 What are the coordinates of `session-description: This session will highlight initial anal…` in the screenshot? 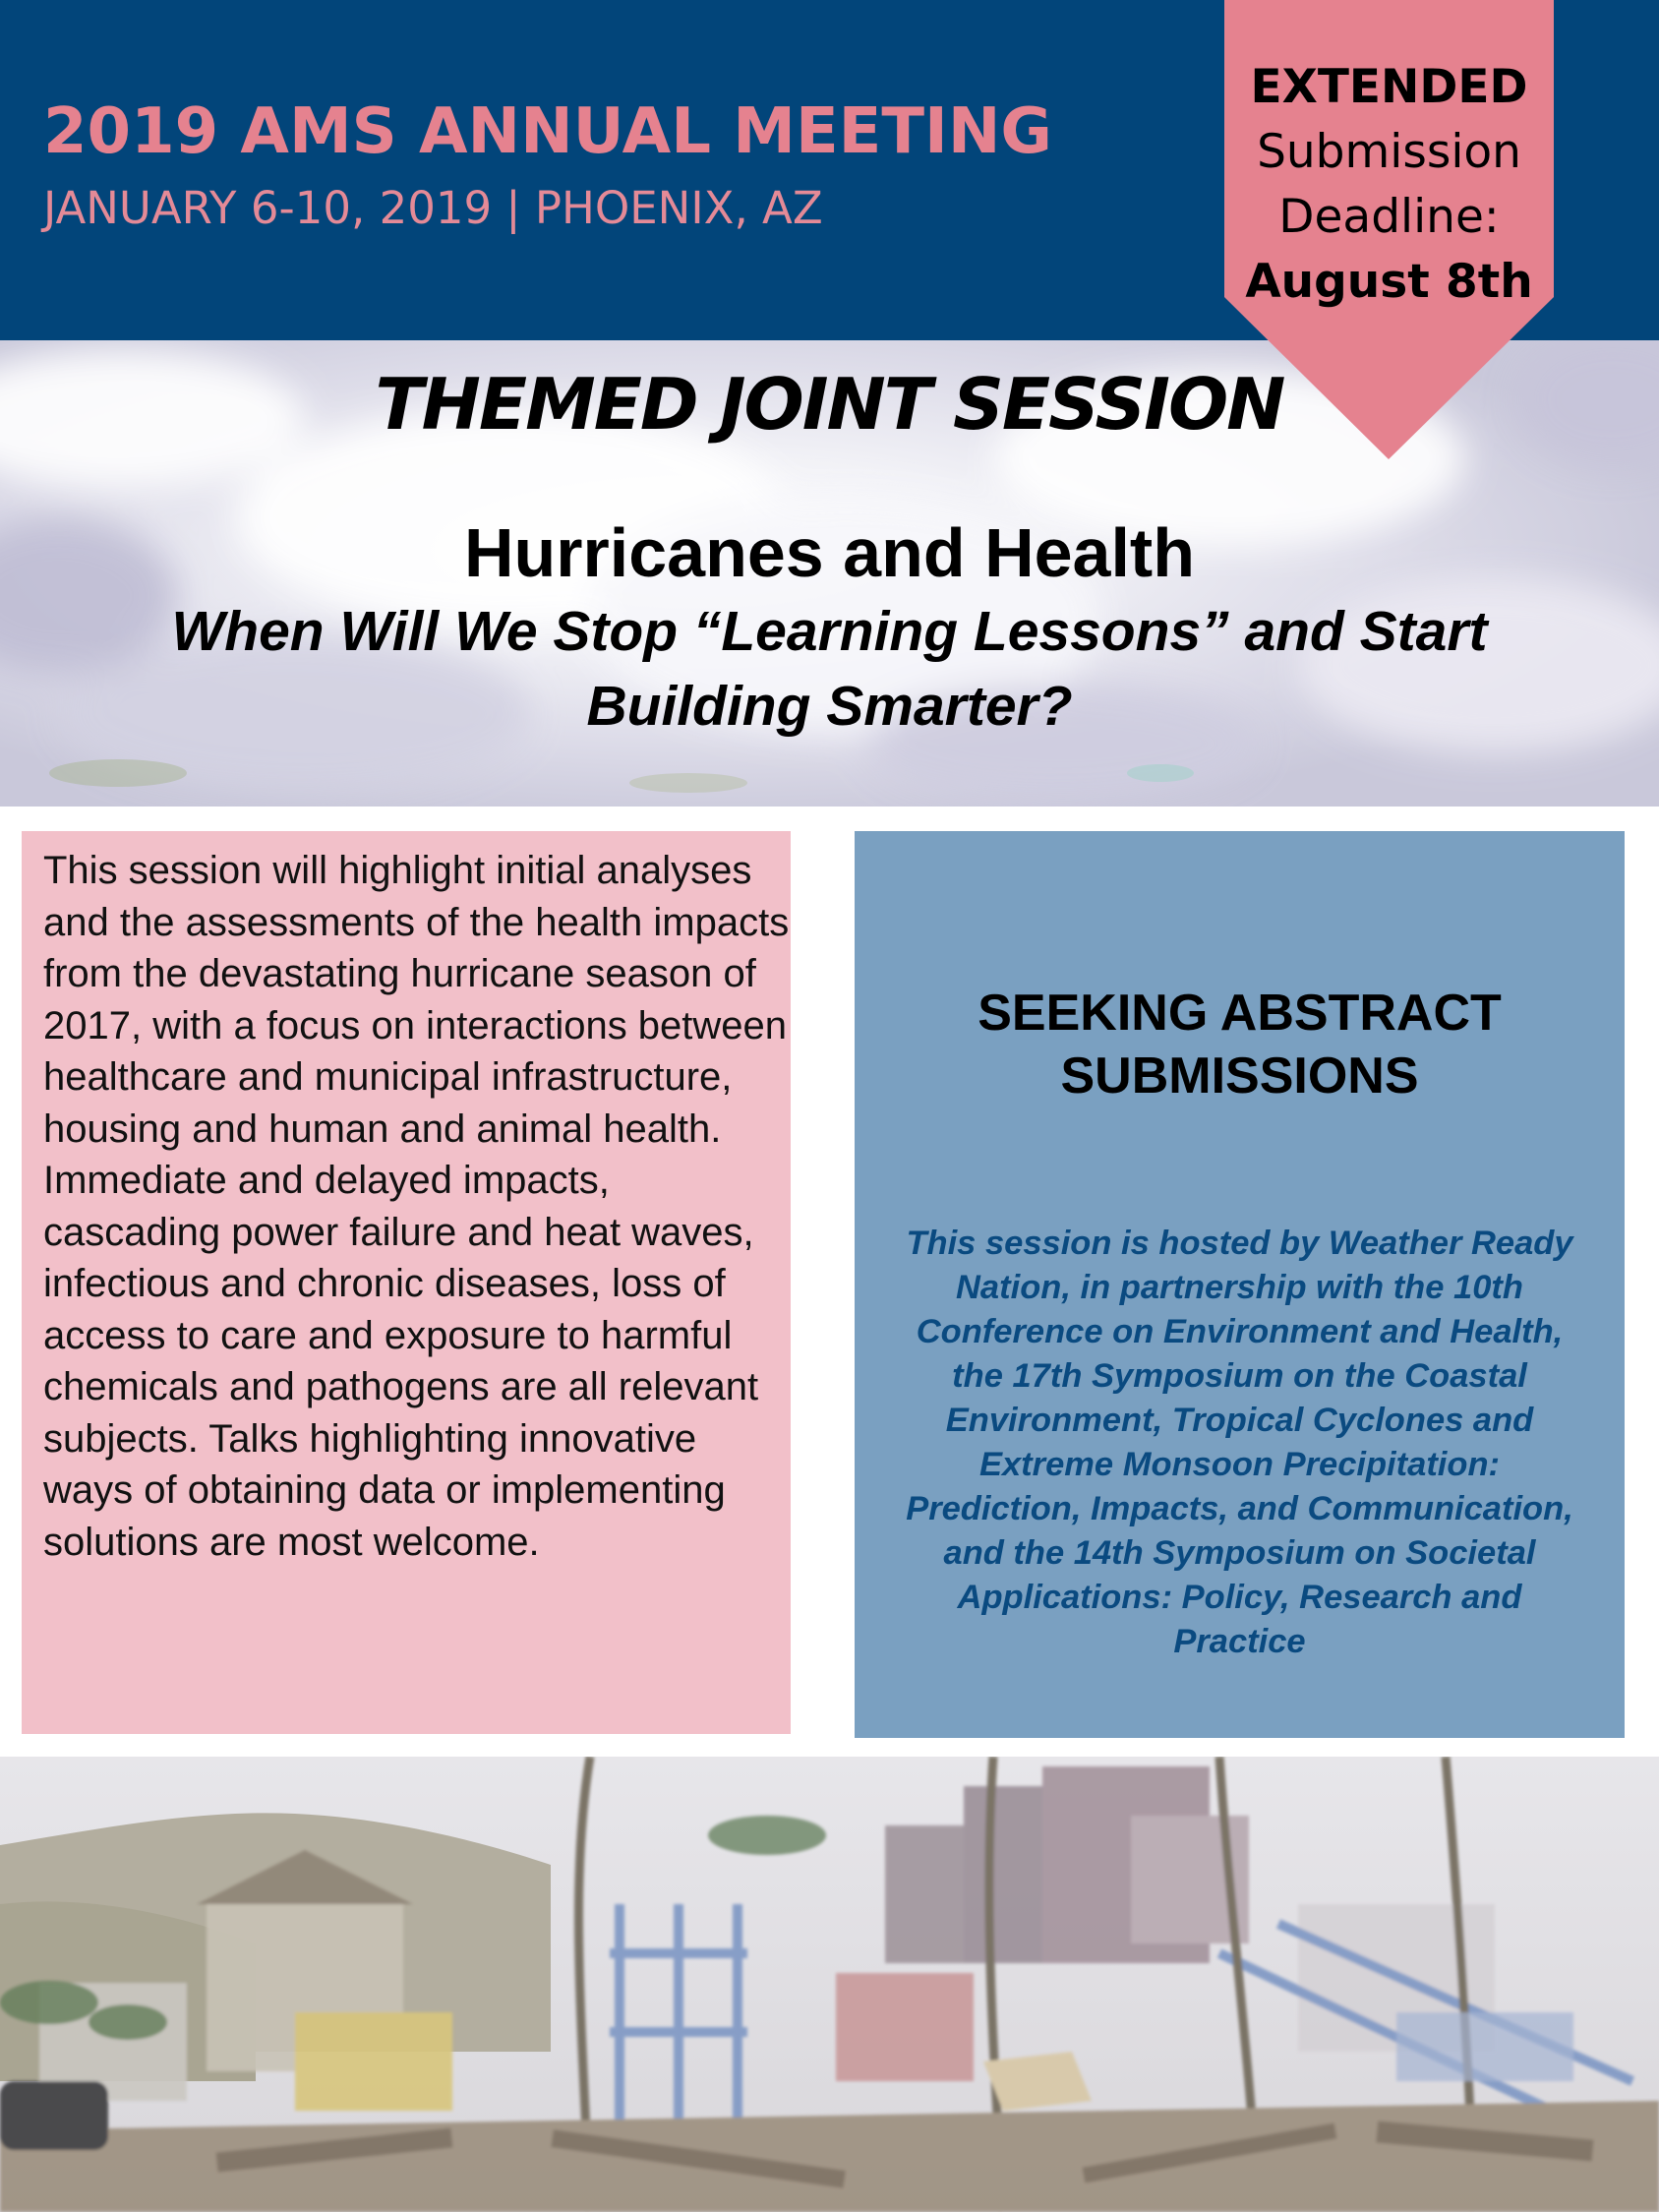 It's located at (416, 1206).